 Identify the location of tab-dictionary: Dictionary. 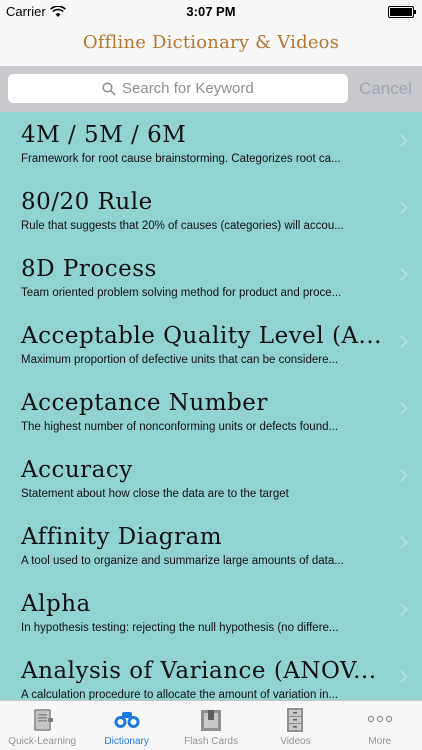
(126, 725).